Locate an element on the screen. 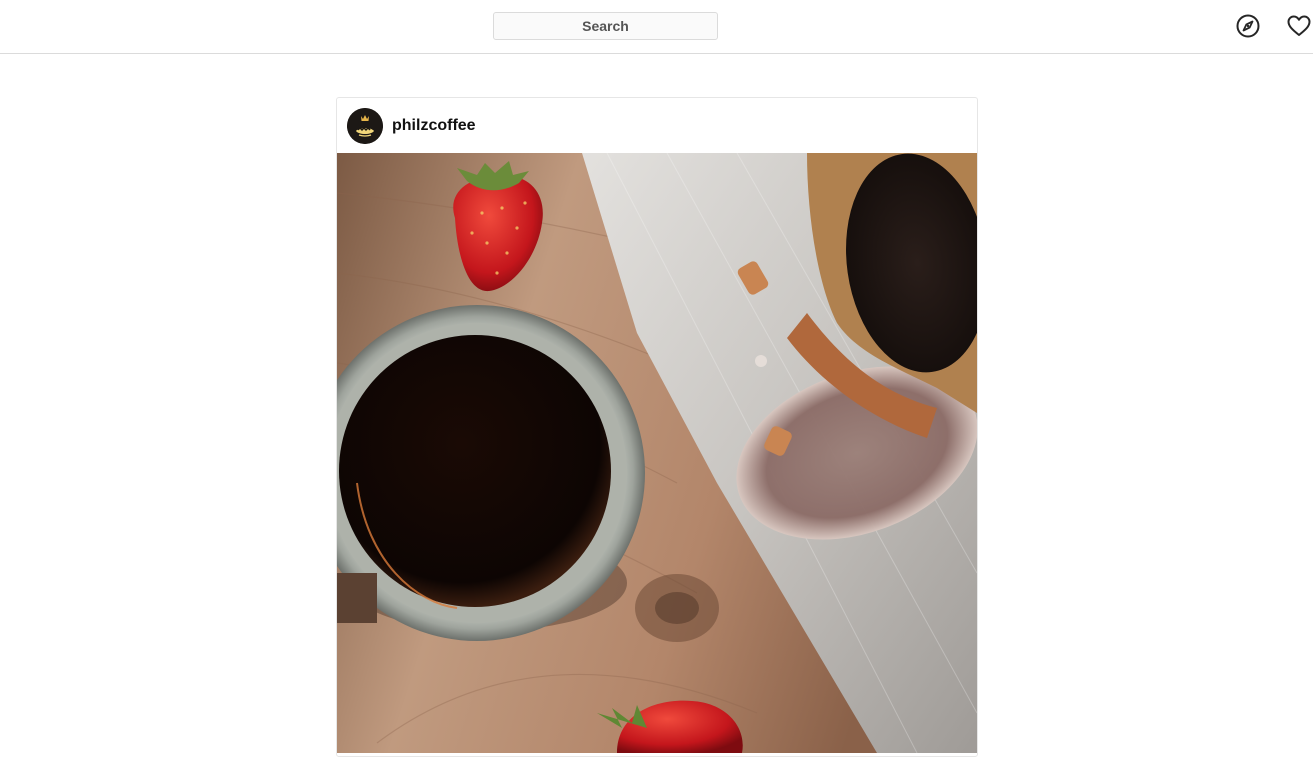 Image resolution: width=1313 pixels, height=757 pixels. philz-logo-icon is located at coordinates (365, 126).